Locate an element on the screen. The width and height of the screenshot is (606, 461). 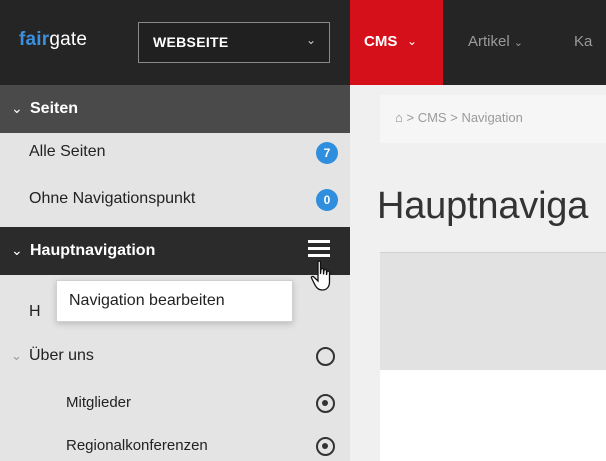
breadcrumb-item: CMS is located at coordinates (432, 117).